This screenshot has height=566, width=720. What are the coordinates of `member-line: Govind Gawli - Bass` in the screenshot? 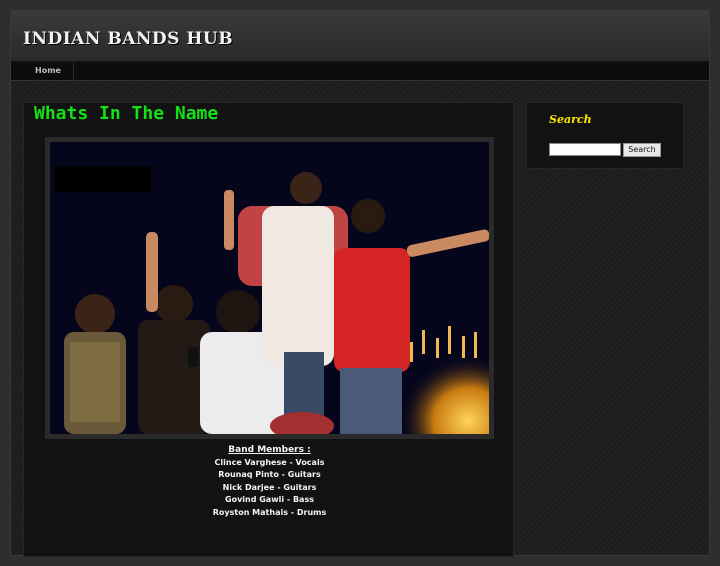 It's located at (269, 499).